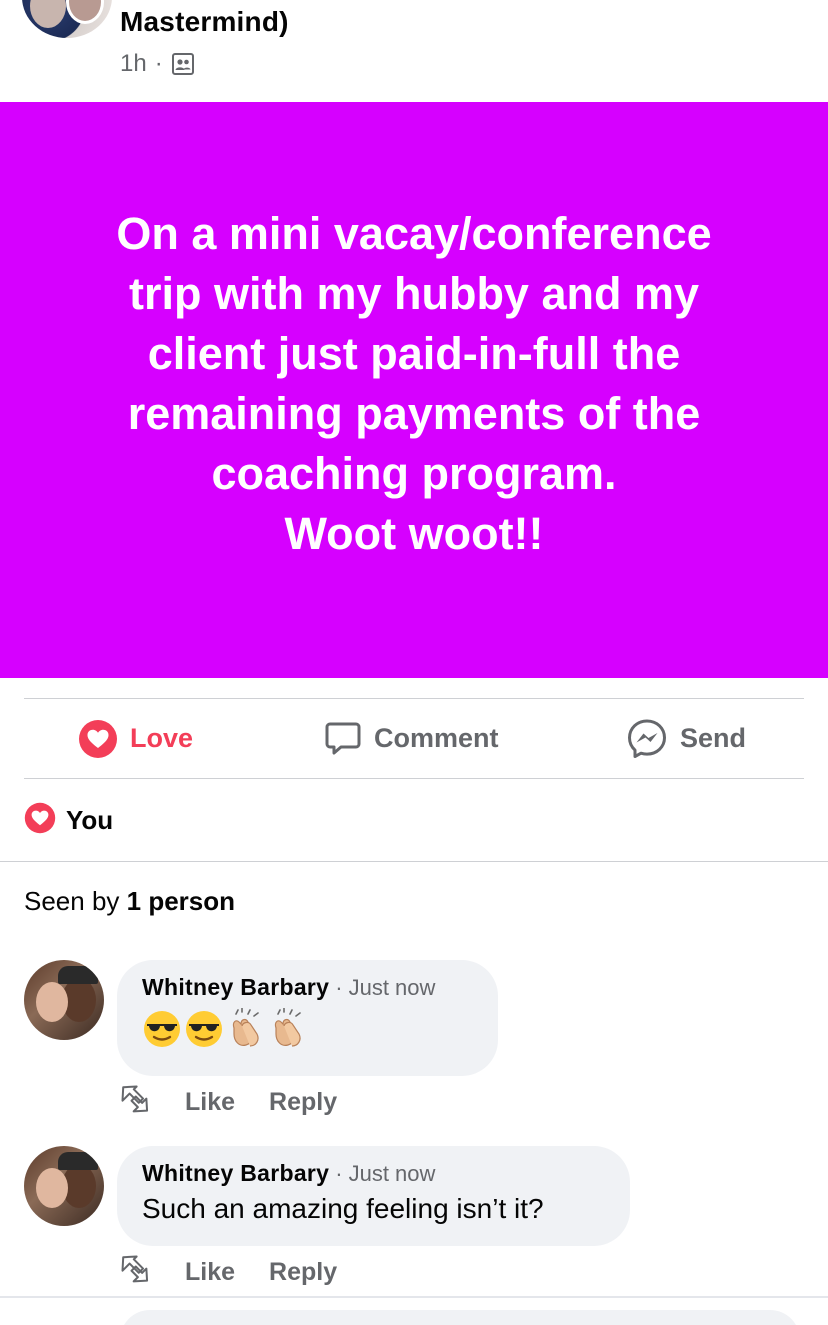  Describe the element at coordinates (343, 739) in the screenshot. I see `comment-bubble-icon` at that location.